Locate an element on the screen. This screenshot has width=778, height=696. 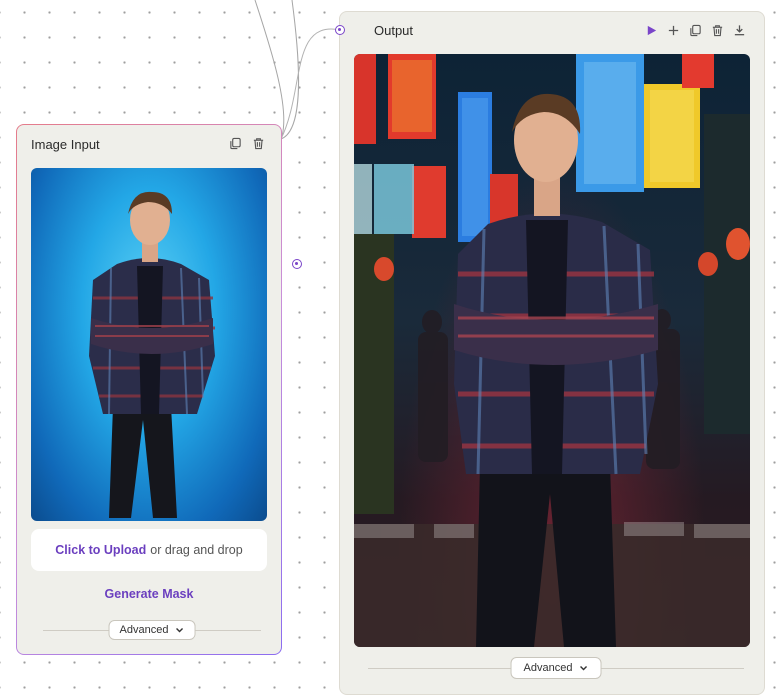
node-title: Image Input is located at coordinates (65, 144).